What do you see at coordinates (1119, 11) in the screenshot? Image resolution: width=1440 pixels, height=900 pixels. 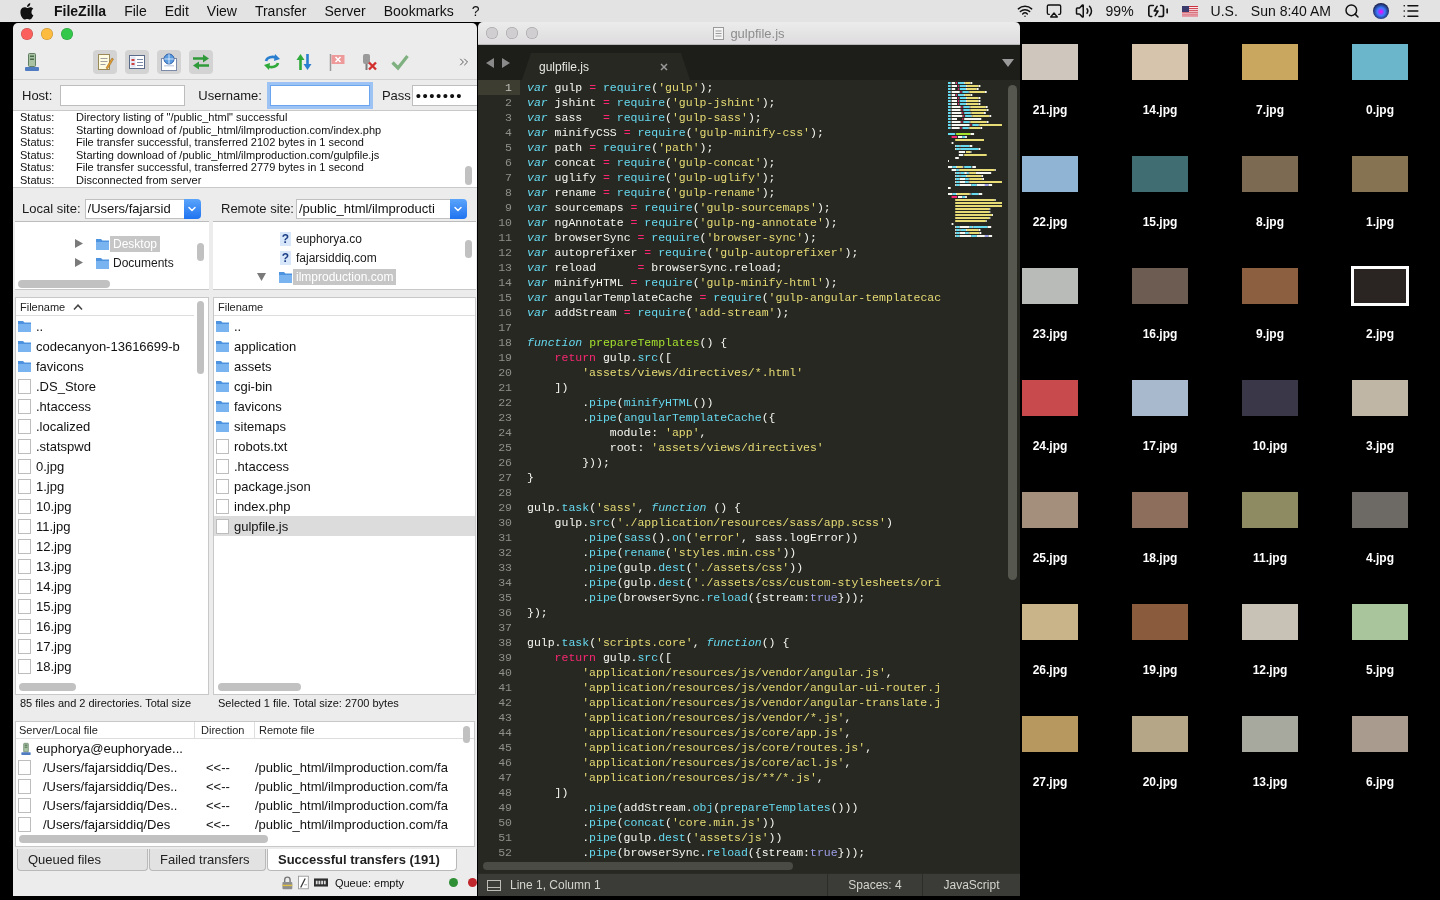 I see `battery-percentage: 99%` at bounding box center [1119, 11].